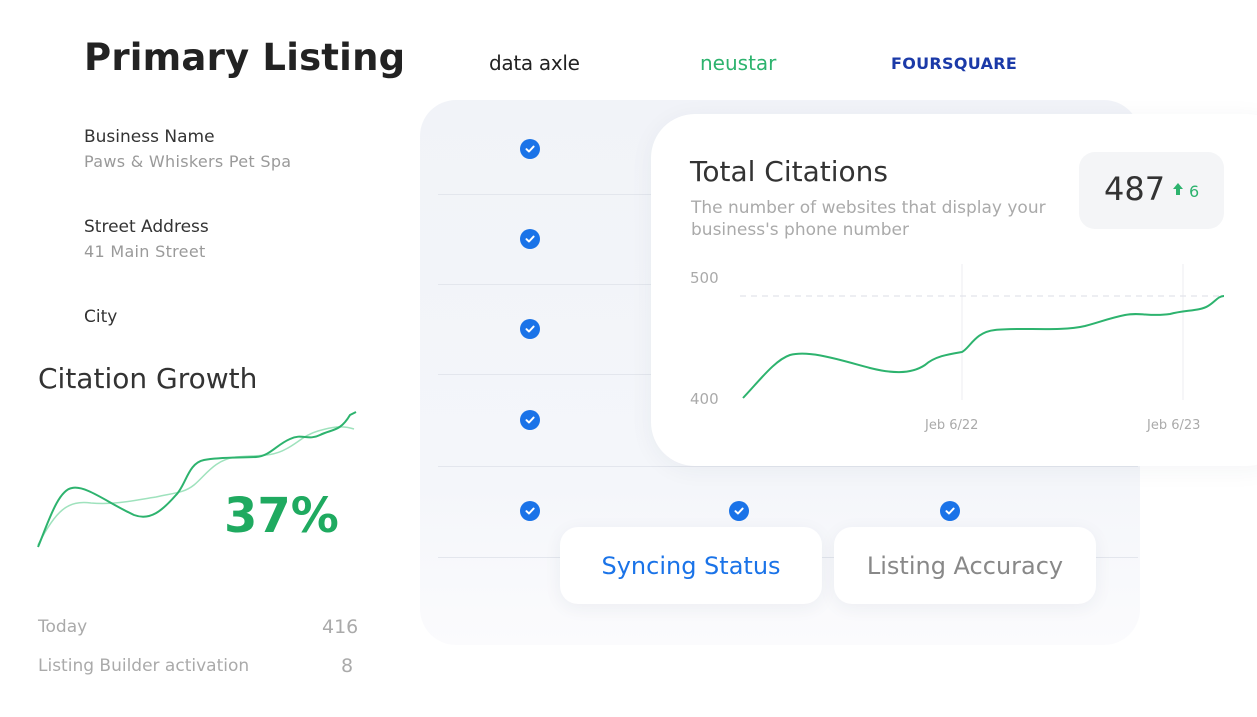 This screenshot has width=1257, height=717. Describe the element at coordinates (534, 63) in the screenshot. I see `data-axle-logo: data axle` at that location.